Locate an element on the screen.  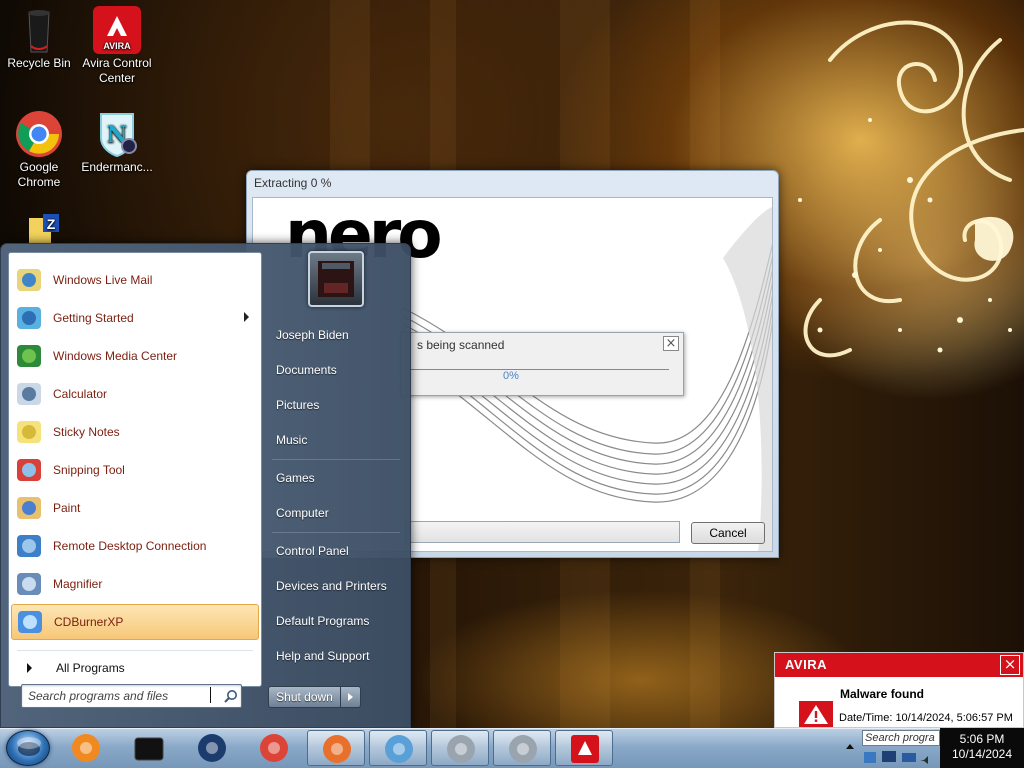
program-label: Magnifier is located at coordinates (78, 584).